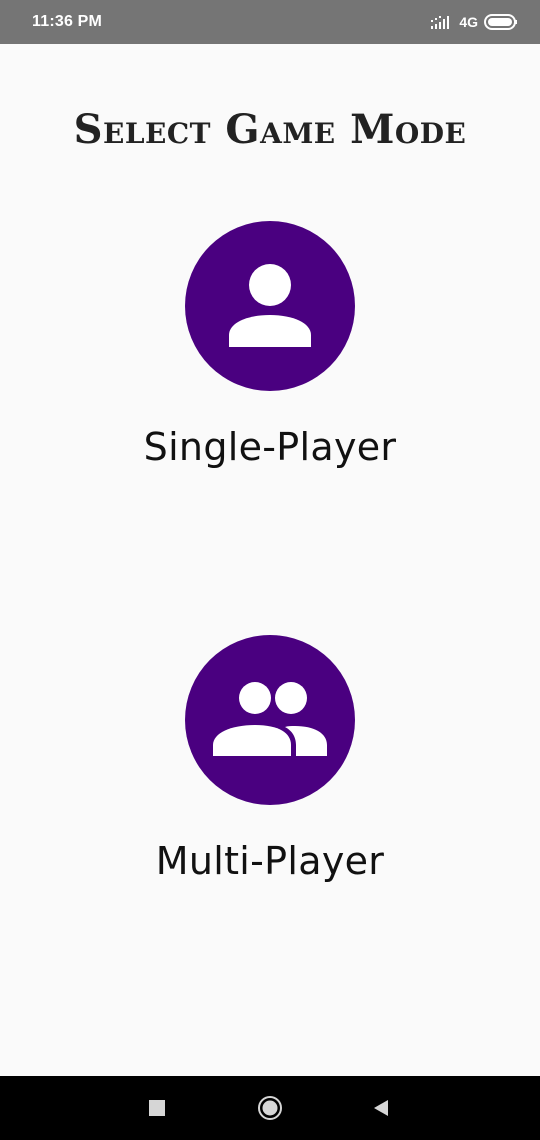 The height and width of the screenshot is (1140, 540). What do you see at coordinates (270, 447) in the screenshot?
I see `single-player-label: Single-Player` at bounding box center [270, 447].